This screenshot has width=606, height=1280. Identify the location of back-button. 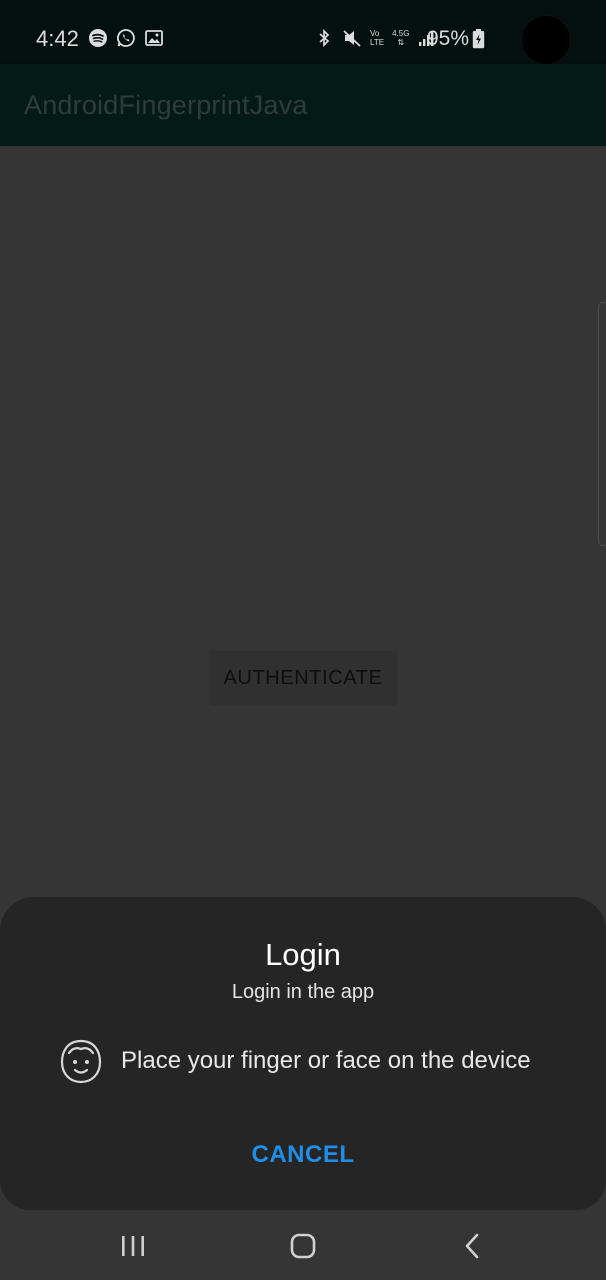
(473, 1246).